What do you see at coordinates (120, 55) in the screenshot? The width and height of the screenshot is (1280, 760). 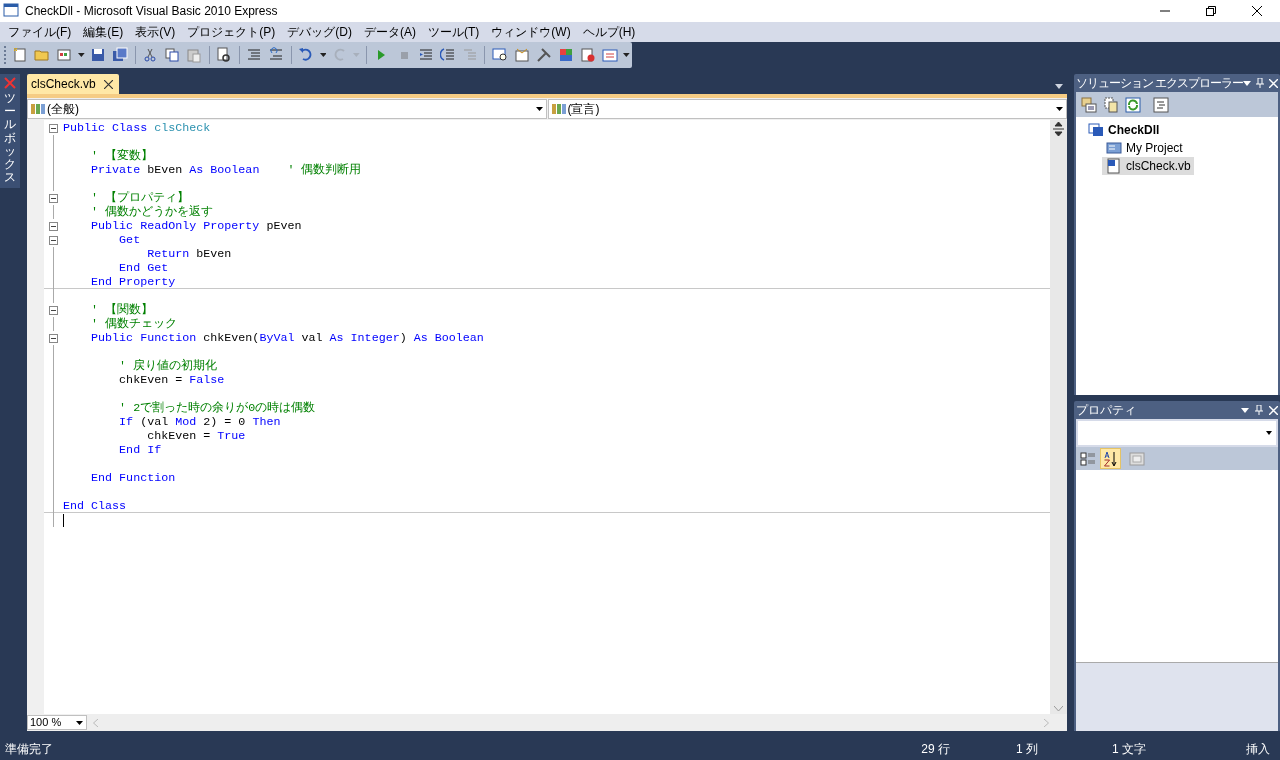 I see `save-all-icon` at bounding box center [120, 55].